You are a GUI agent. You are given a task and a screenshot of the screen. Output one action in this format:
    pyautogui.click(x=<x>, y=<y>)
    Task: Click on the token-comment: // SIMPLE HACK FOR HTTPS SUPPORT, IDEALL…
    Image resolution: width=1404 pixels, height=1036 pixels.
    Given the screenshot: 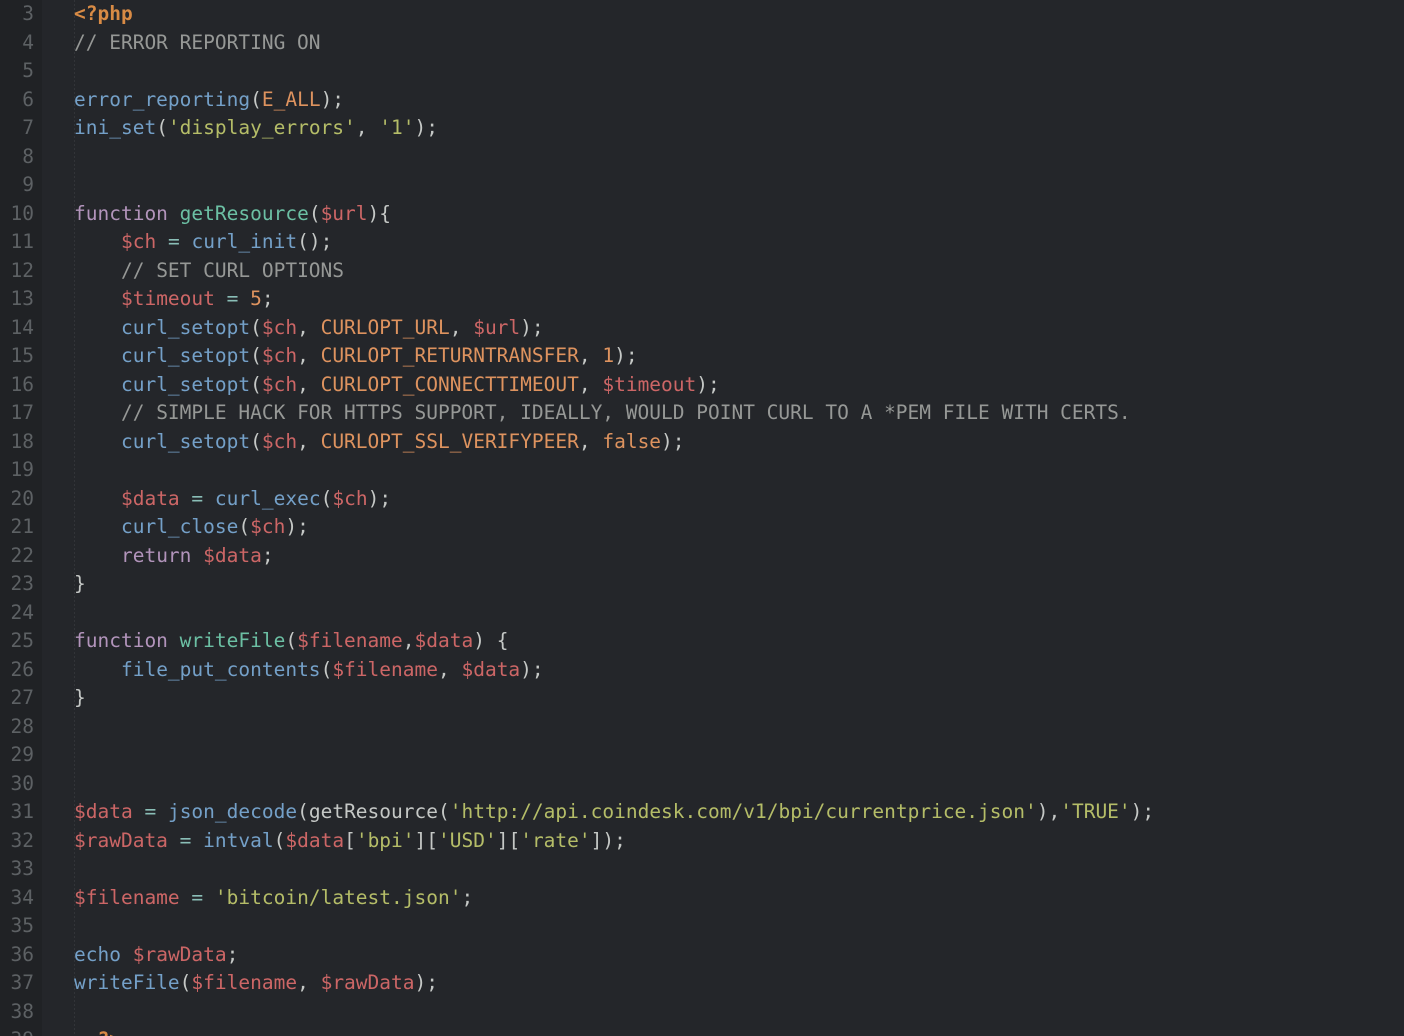 What is the action you would take?
    pyautogui.click(x=625, y=412)
    